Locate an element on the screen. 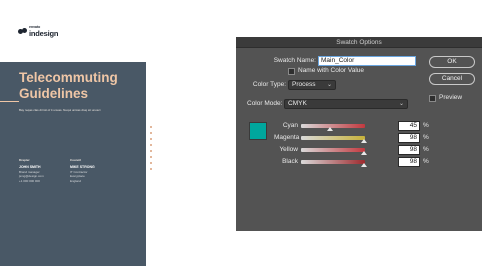 The height and width of the screenshot is (266, 482). channel-label: Black is located at coordinates (290, 161).